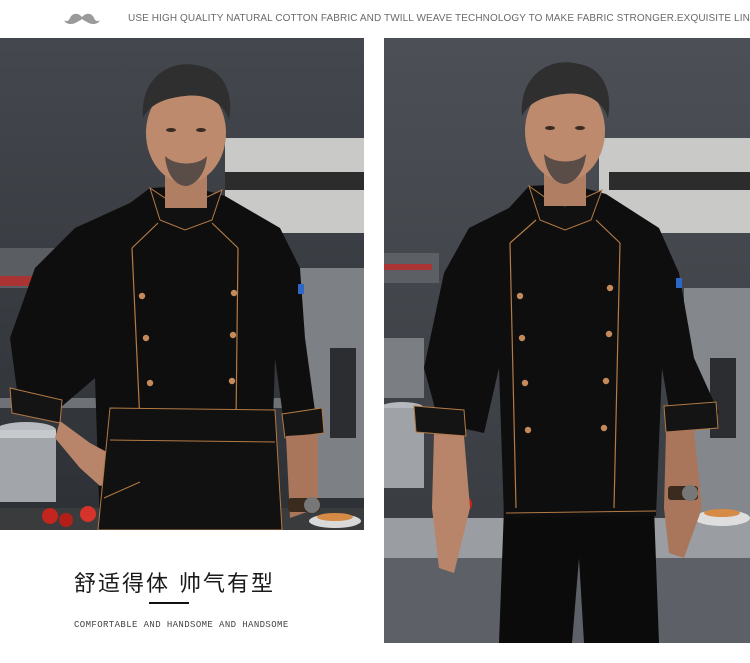  I want to click on mustache-icon, so click(82, 19).